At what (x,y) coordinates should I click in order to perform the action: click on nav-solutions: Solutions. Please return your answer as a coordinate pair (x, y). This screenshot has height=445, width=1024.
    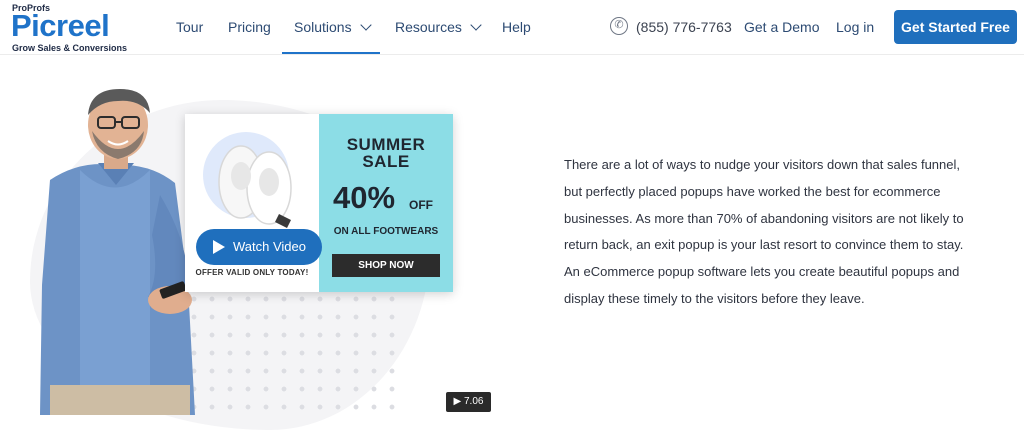
    Looking at the image, I should click on (333, 27).